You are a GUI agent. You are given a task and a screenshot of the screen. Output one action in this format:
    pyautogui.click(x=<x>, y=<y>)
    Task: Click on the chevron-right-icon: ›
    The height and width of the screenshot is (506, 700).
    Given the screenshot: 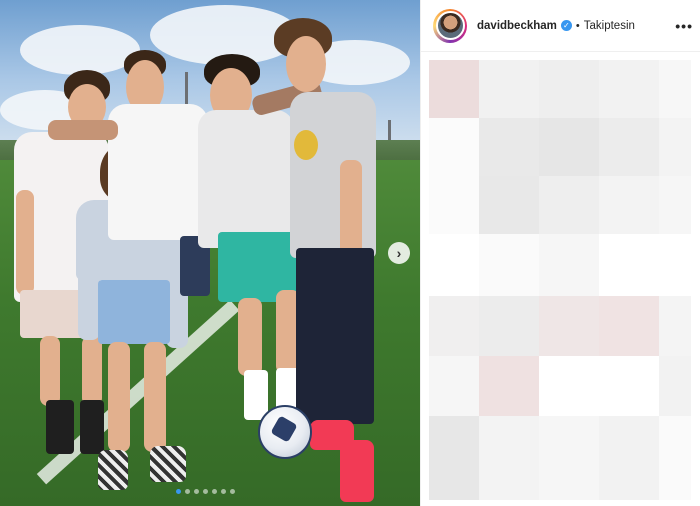 What is the action you would take?
    pyautogui.click(x=399, y=253)
    